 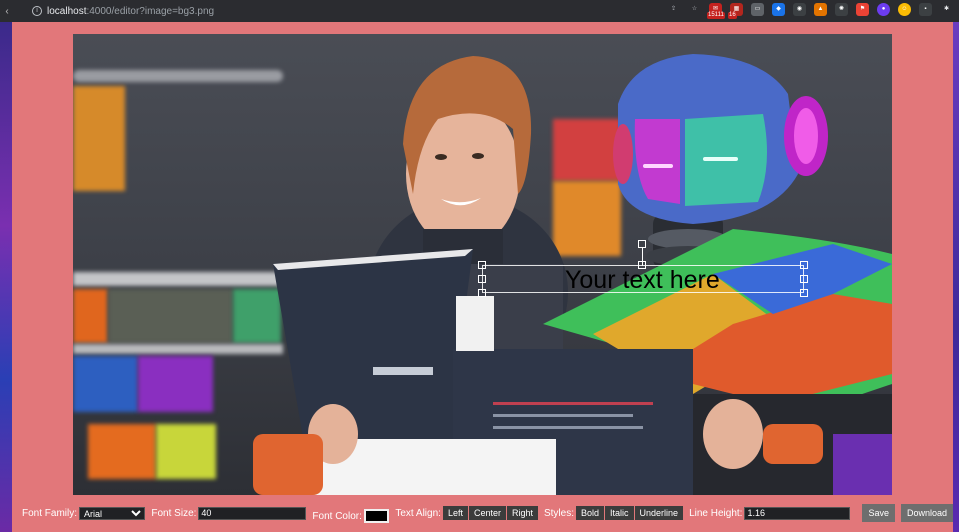 I want to click on circle-extension-icon: ●, so click(x=883, y=9).